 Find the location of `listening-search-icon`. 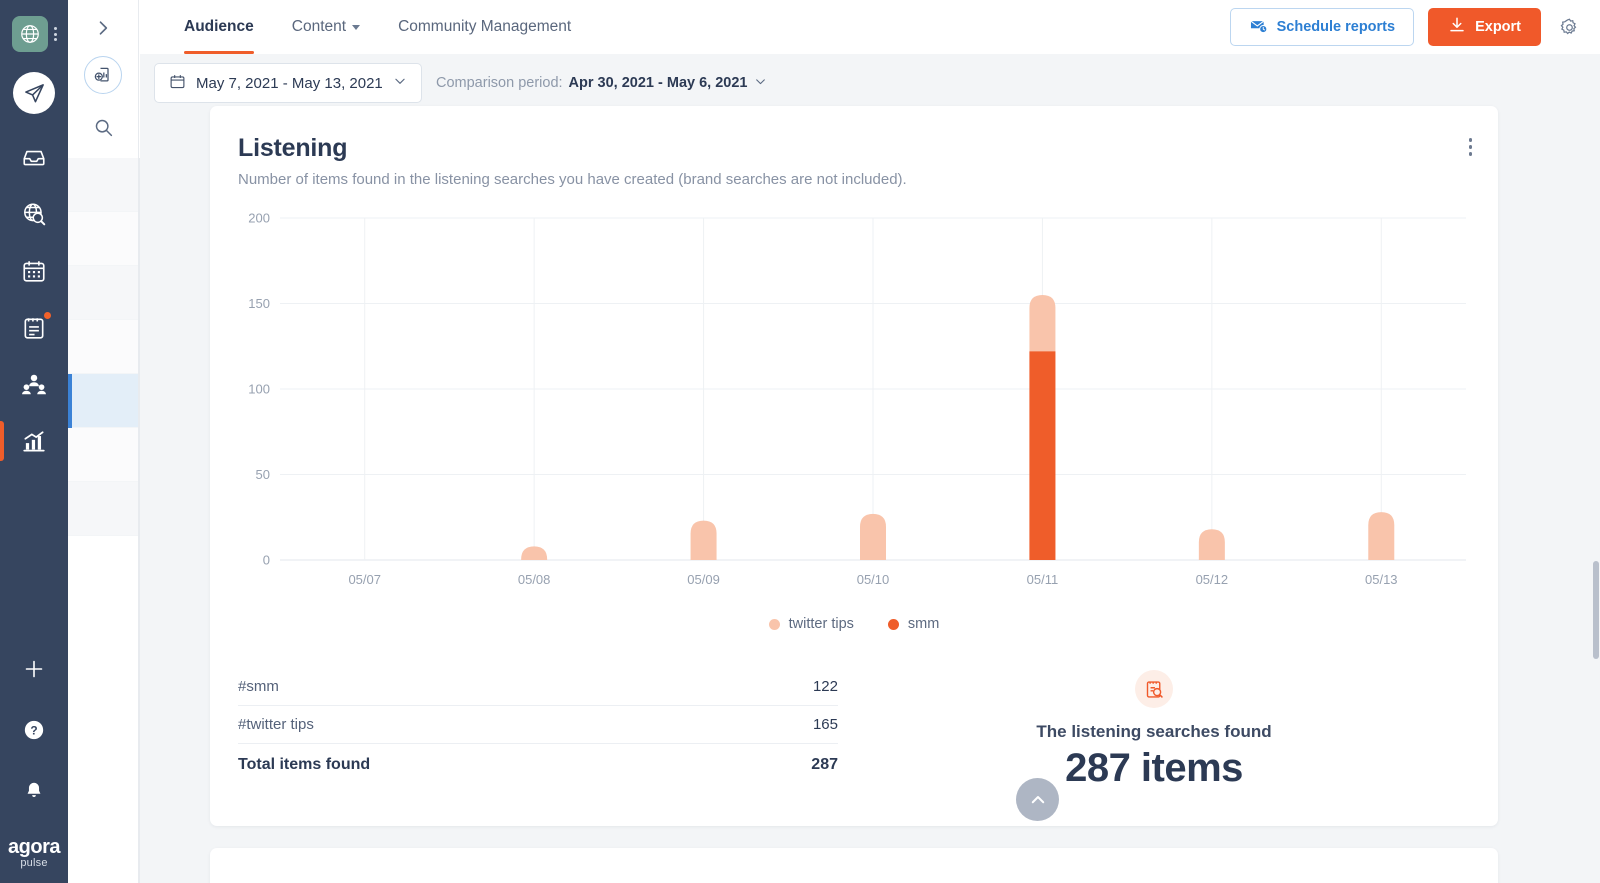

listening-search-icon is located at coordinates (1154, 689).